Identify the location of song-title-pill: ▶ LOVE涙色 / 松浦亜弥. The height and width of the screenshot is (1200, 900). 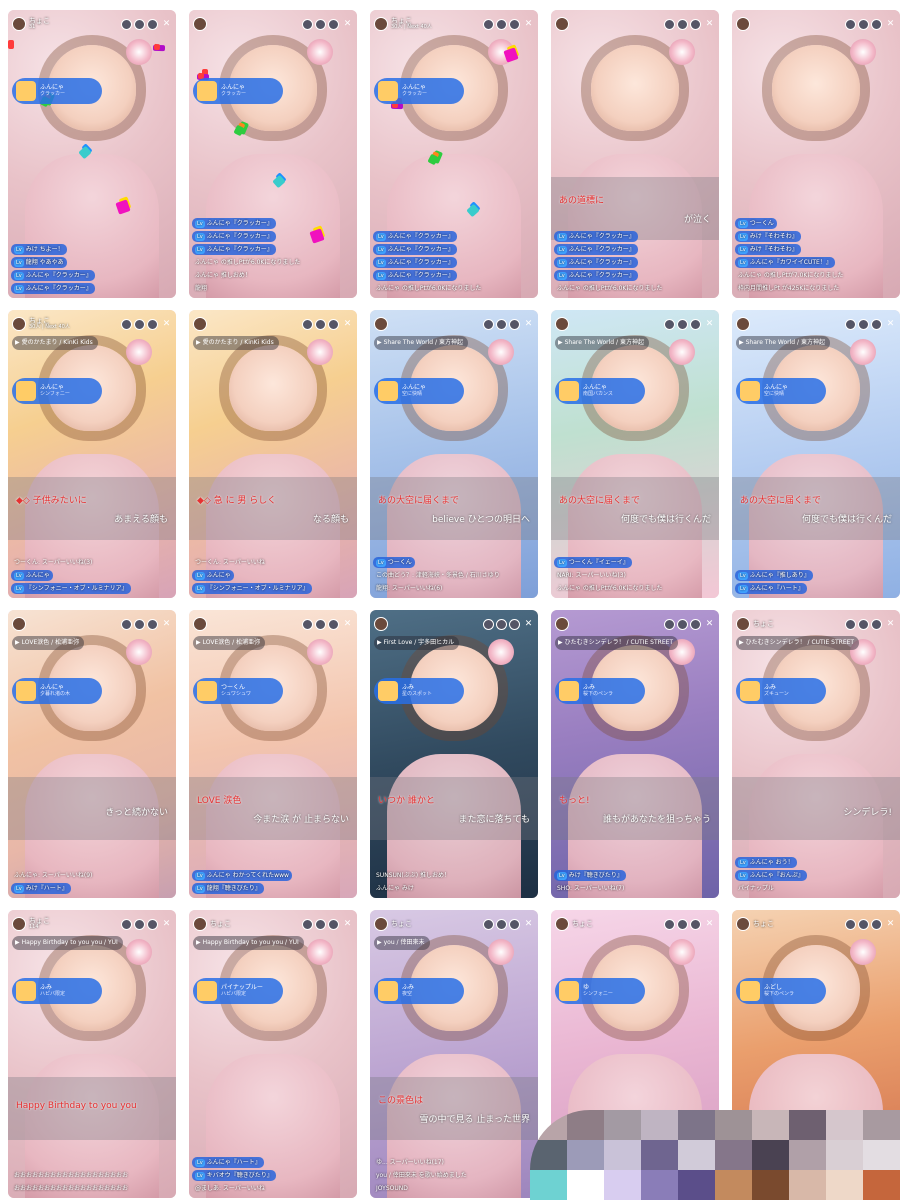
(48, 643).